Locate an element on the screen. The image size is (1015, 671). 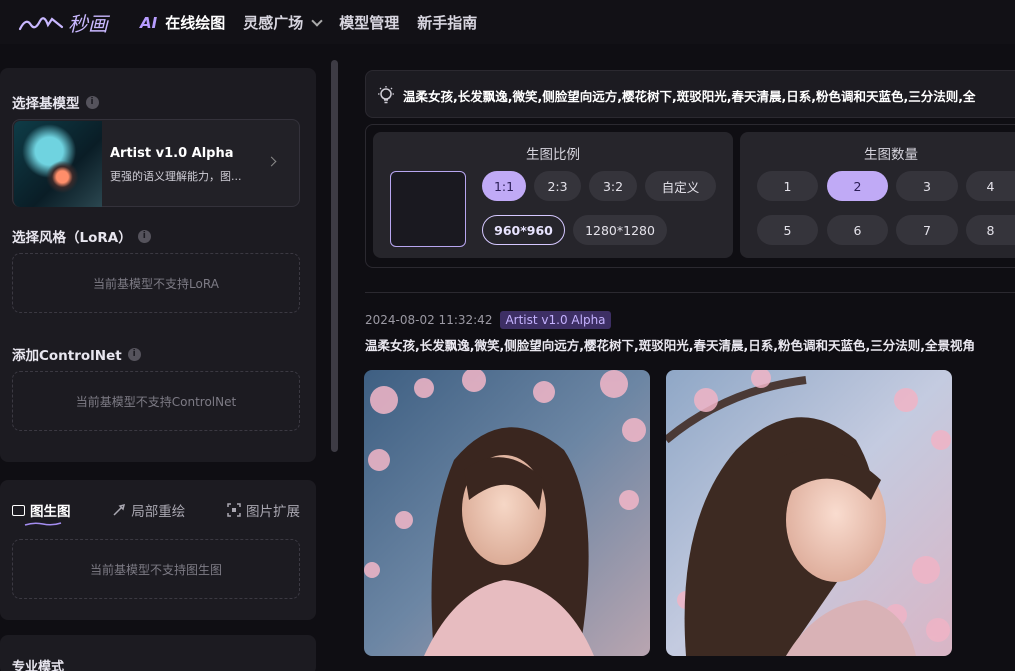
tab-inpaint: 局部重绘 is located at coordinates (148, 510).